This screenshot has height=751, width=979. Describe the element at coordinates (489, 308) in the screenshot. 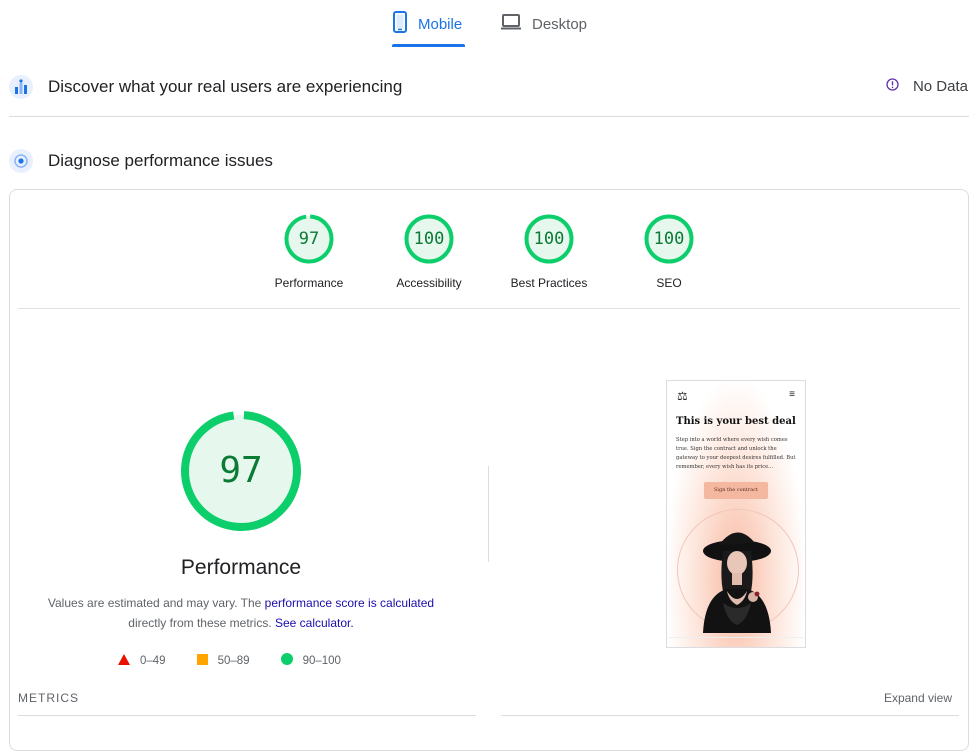

I see `card-divider` at that location.